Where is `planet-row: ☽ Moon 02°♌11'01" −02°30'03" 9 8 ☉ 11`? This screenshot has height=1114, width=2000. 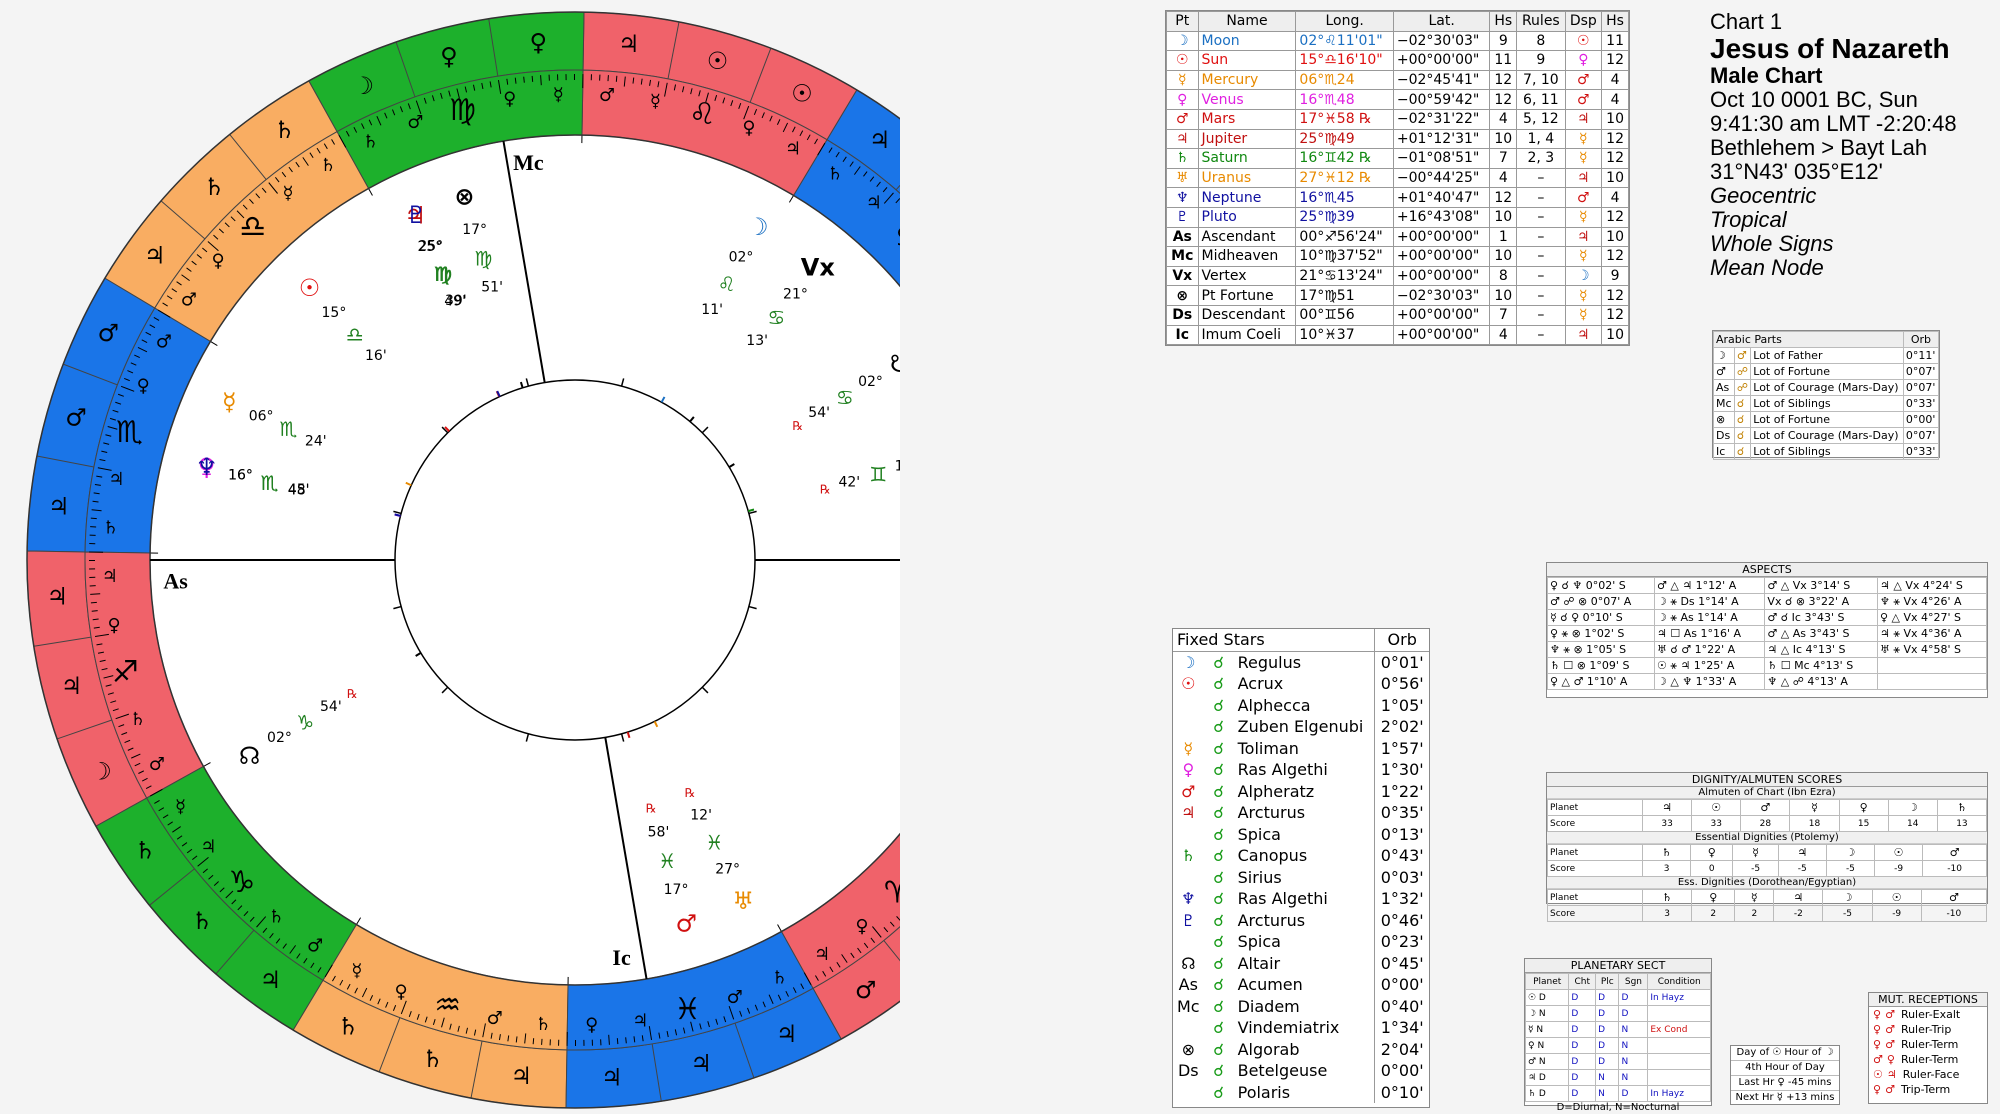
planet-row: ☽ Moon 02°♌11'01" −02°30'03" 9 8 ☉ 11 is located at coordinates (1397, 41).